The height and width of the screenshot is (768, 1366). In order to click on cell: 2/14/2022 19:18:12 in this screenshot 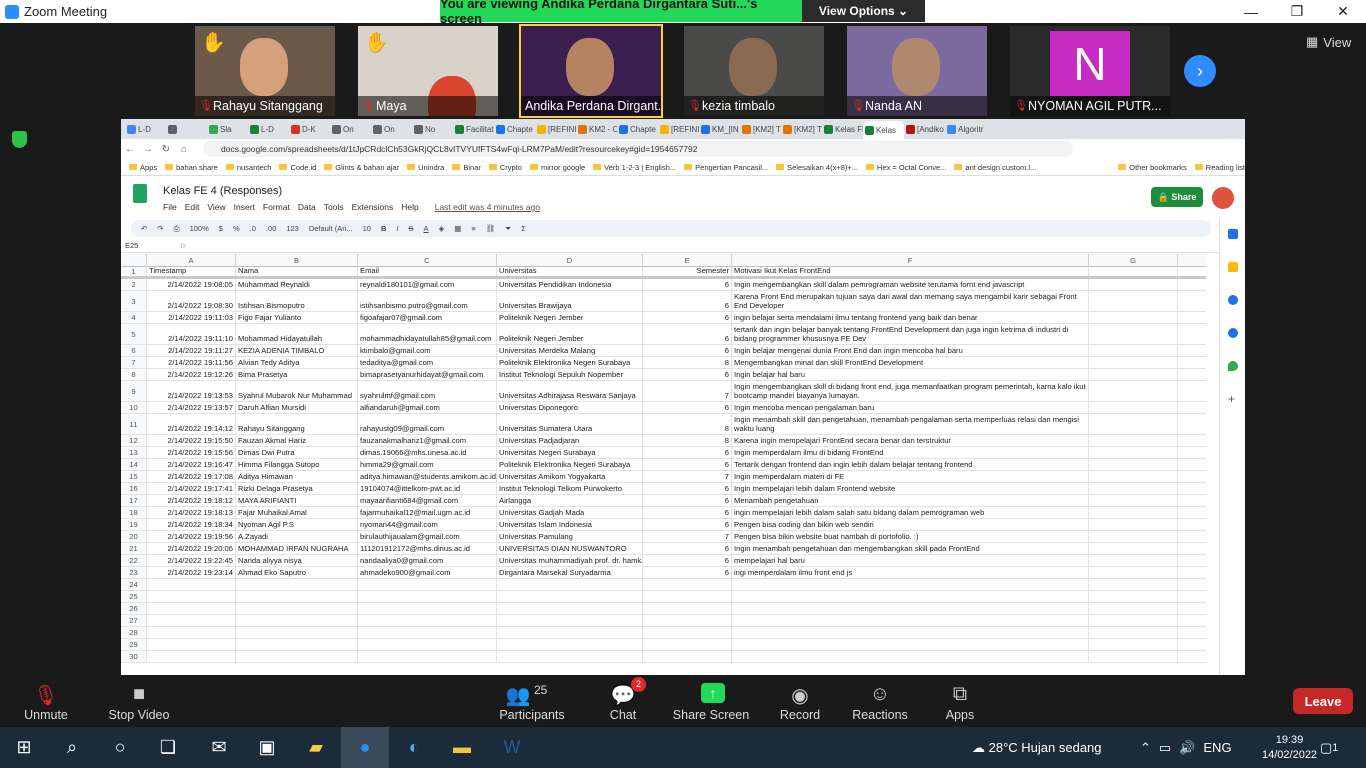, I will do `click(191, 500)`.